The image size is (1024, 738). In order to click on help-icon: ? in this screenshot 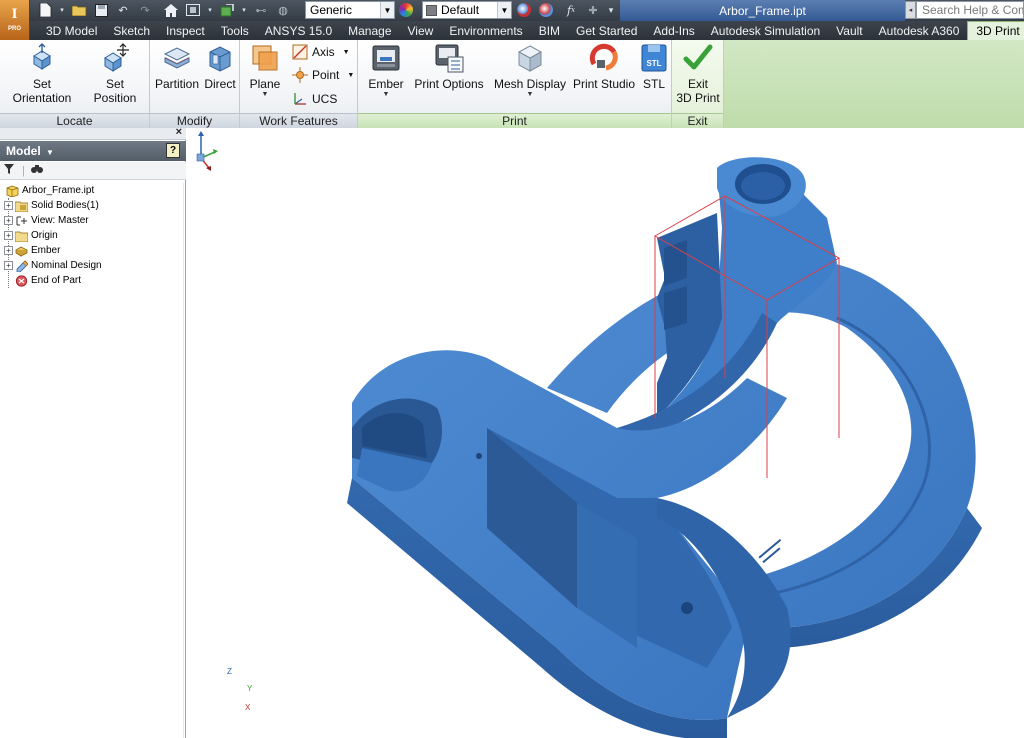, I will do `click(173, 150)`.